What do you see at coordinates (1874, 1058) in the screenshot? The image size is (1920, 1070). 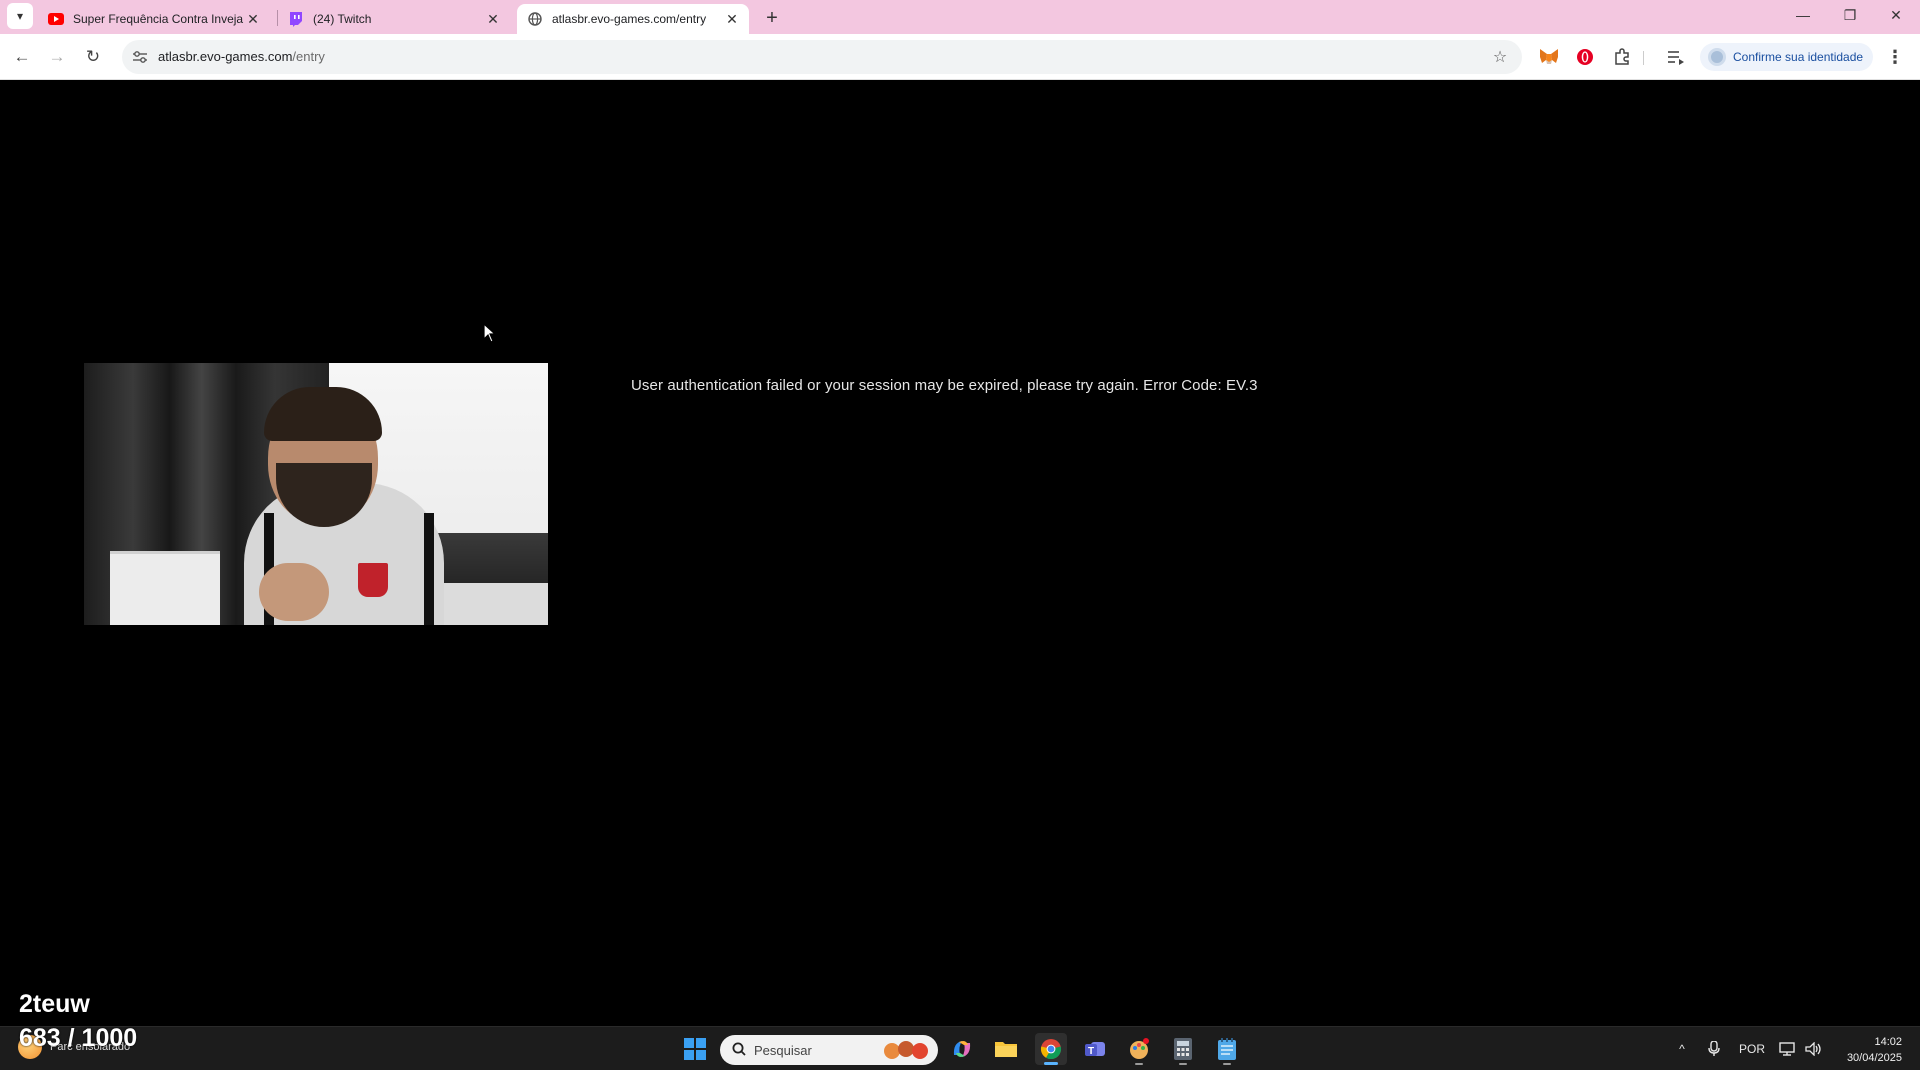 I see `clock-date: 30/04/2025` at bounding box center [1874, 1058].